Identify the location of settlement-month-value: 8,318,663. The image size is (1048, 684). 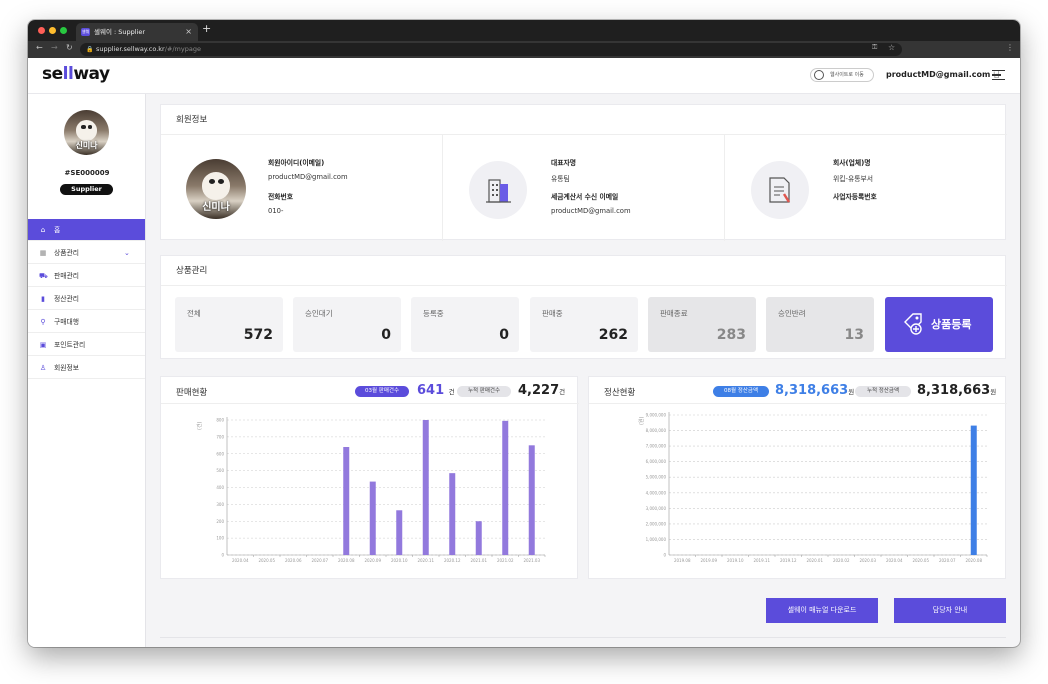
(812, 390).